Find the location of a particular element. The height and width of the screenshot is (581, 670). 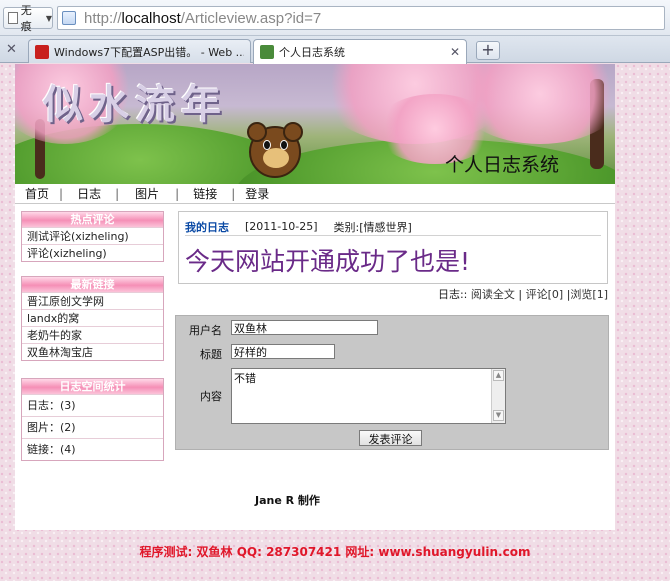

comments-link: 评论[0] is located at coordinates (545, 294).